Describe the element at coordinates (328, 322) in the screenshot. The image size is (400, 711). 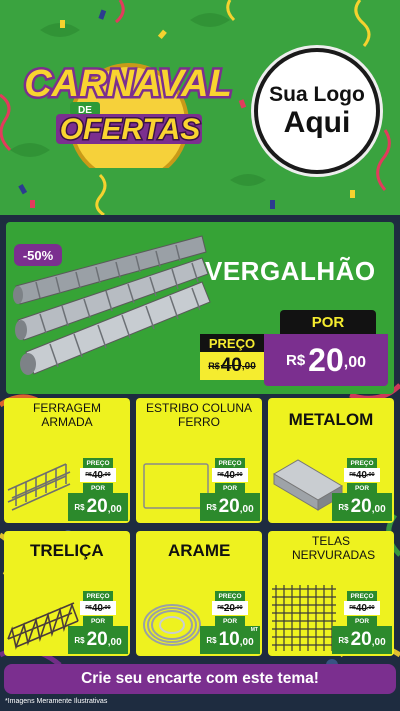
I see `hero-por-label: POR` at that location.